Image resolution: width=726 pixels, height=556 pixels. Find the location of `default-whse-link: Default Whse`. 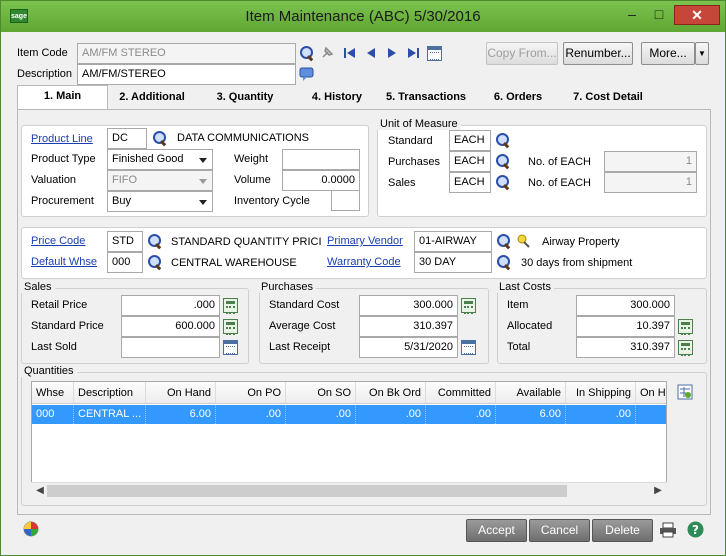

default-whse-link: Default Whse is located at coordinates (64, 262).